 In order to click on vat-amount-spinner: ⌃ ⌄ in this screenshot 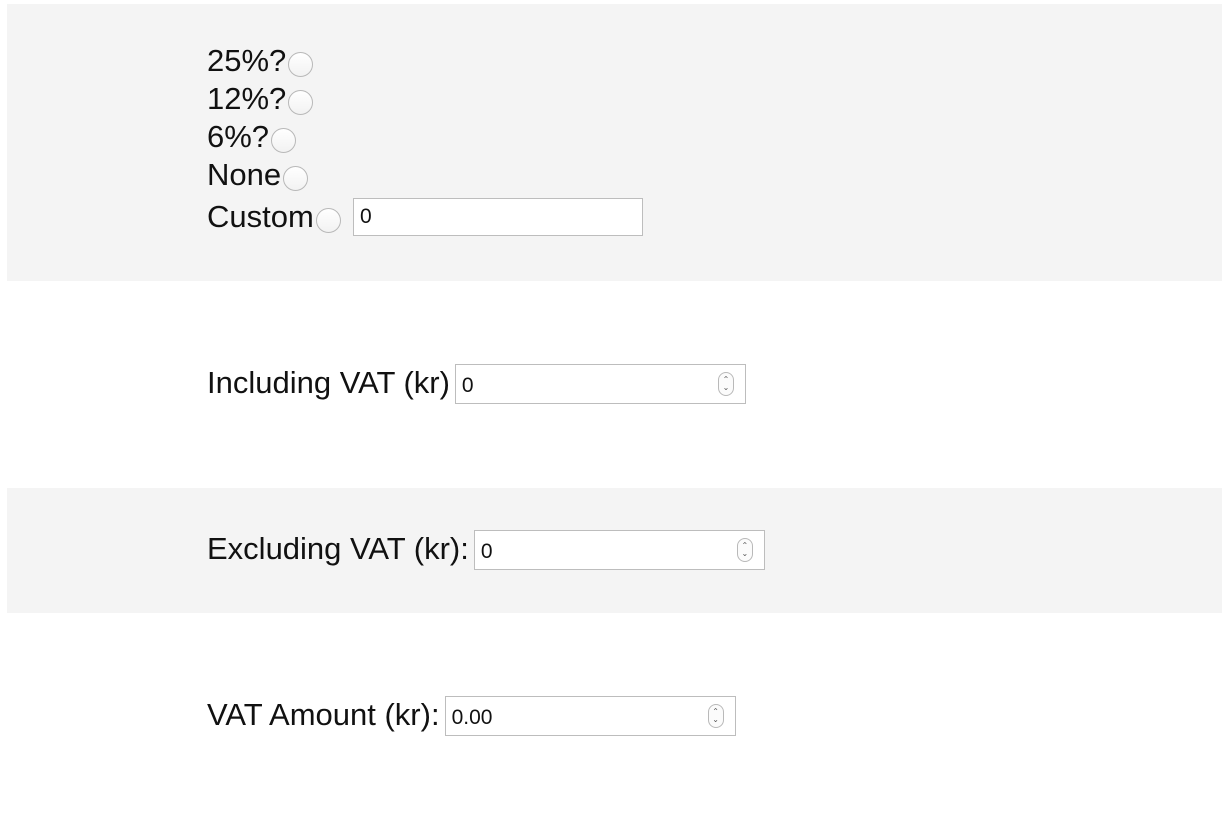, I will do `click(715, 716)`.